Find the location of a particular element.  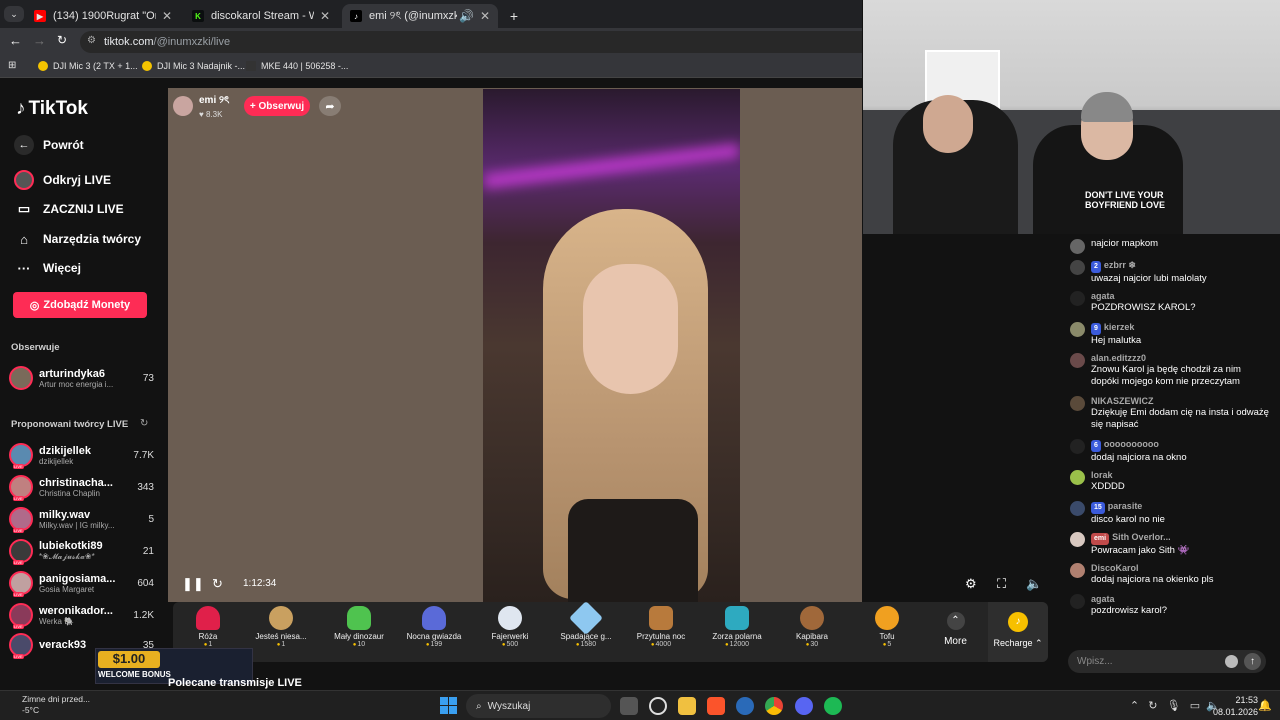

chat-message: 2 ezbrr ❄ uwazaj najcior lubi malolaty is located at coordinates (1170, 272).